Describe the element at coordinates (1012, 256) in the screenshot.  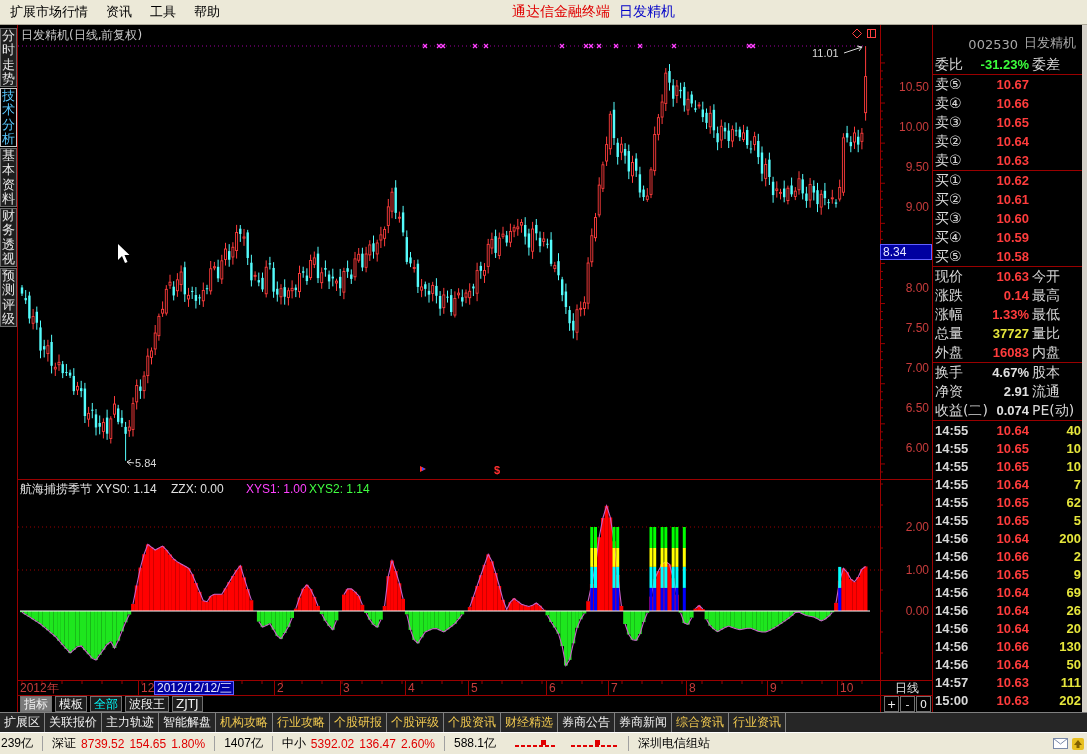
I see `quote-value: 10.58` at that location.